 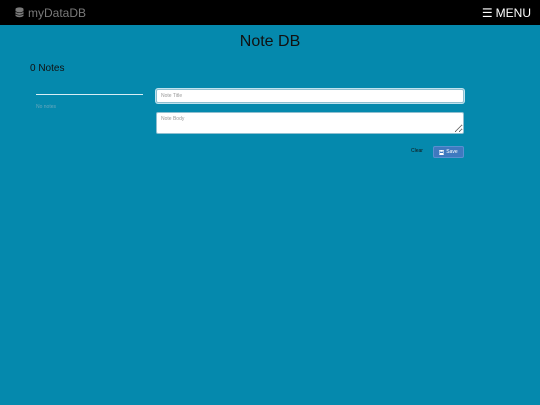 What do you see at coordinates (310, 96) in the screenshot?
I see `note-title-input` at bounding box center [310, 96].